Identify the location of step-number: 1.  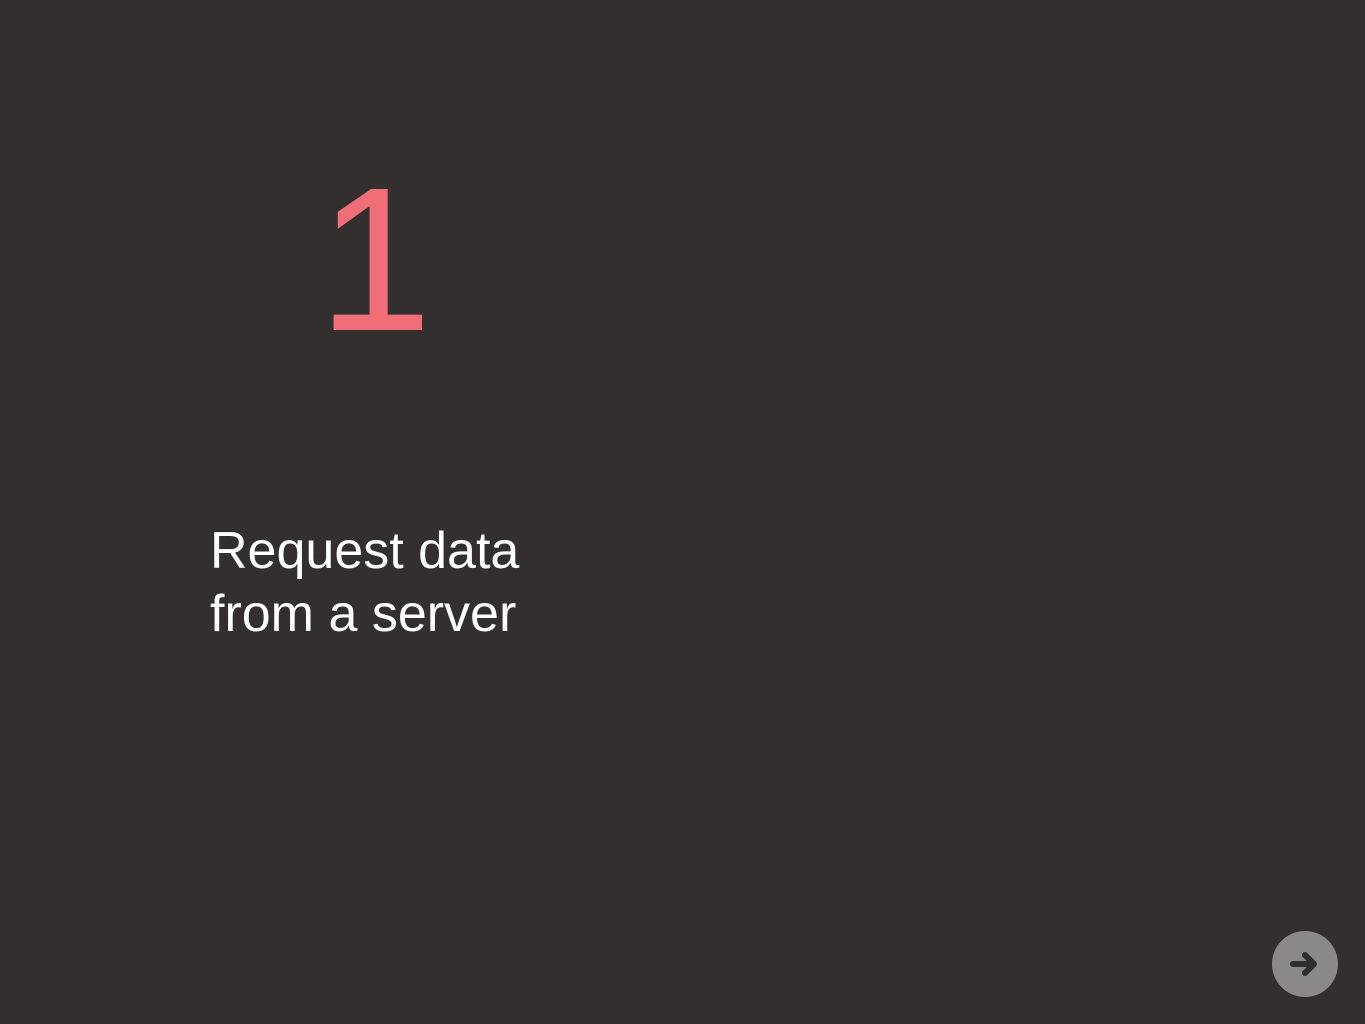
(375, 259).